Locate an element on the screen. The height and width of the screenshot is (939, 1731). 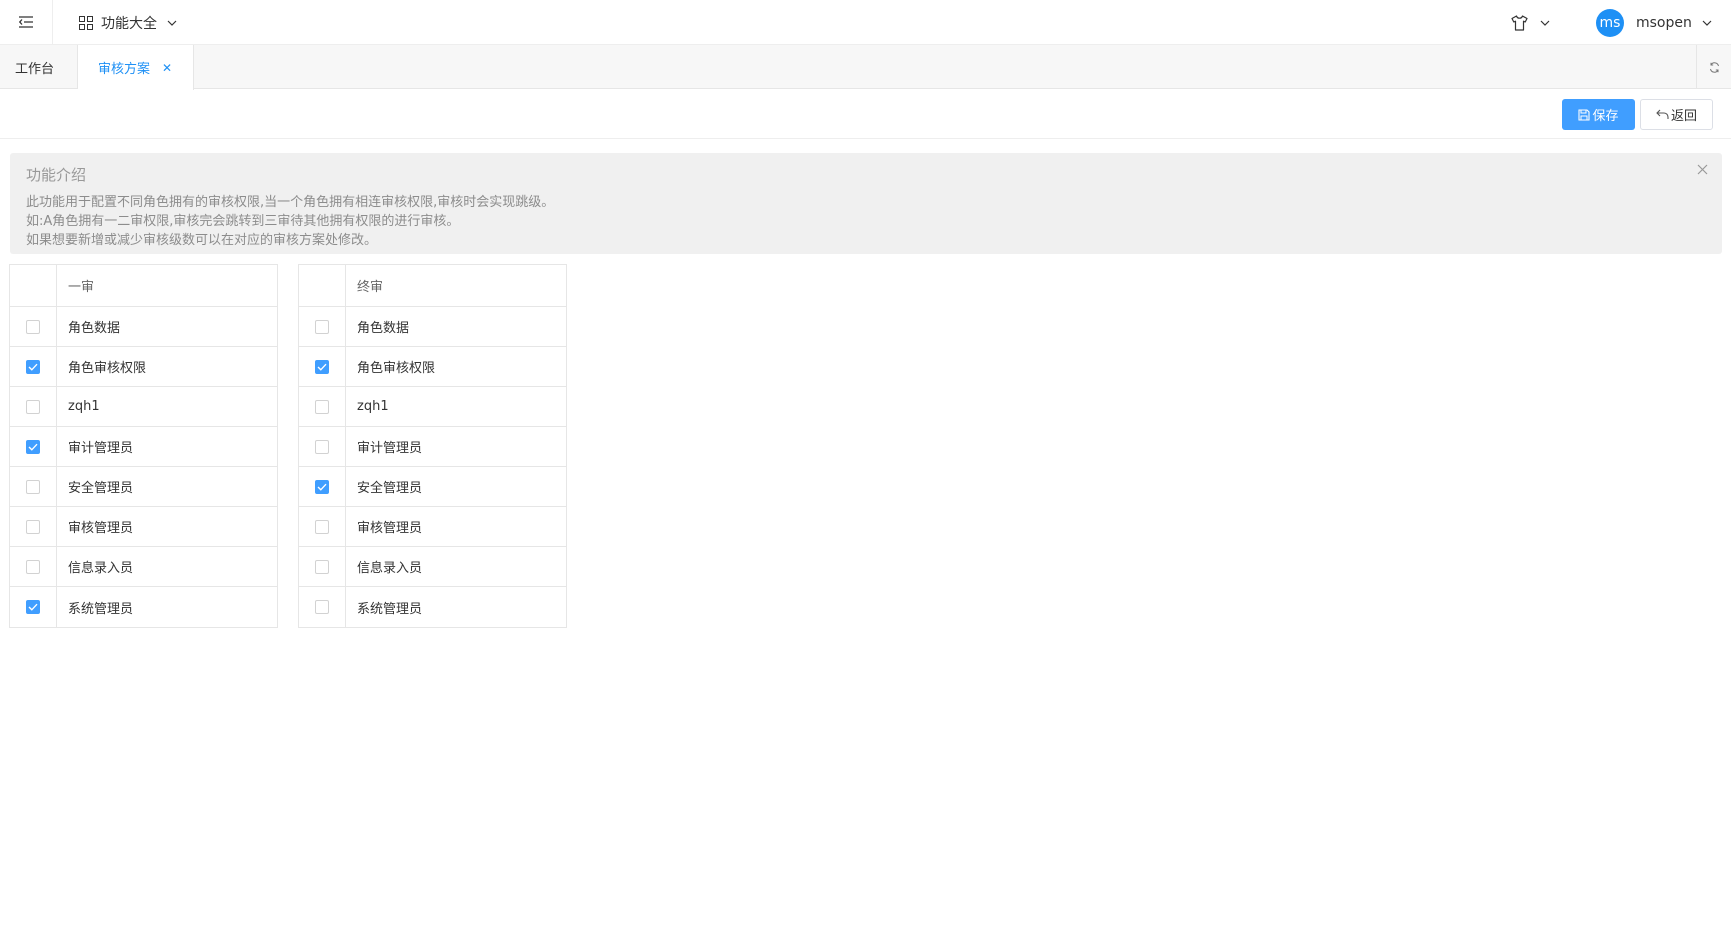
table-header-row: 一审 is located at coordinates (143, 286).